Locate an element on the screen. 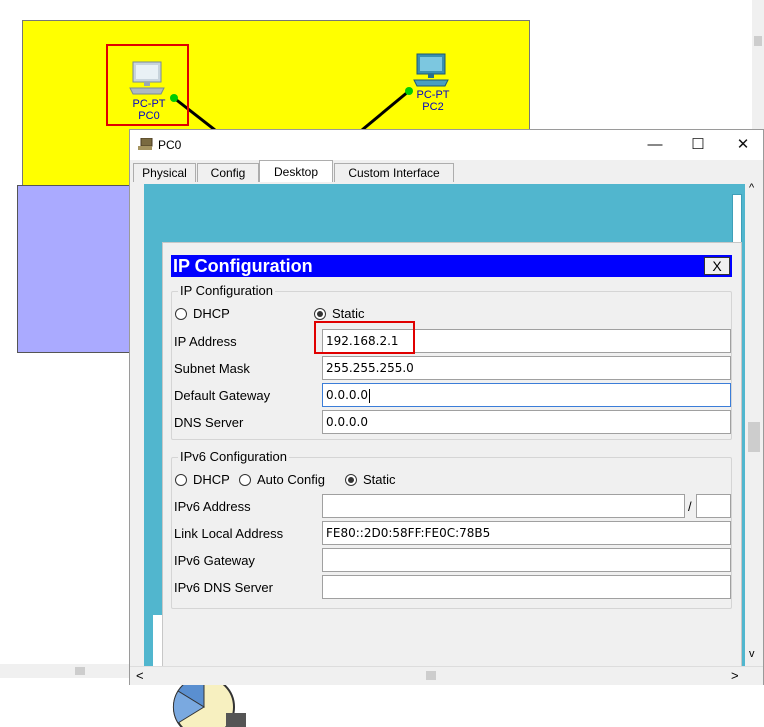  pc-icon is located at coordinates (431, 70).